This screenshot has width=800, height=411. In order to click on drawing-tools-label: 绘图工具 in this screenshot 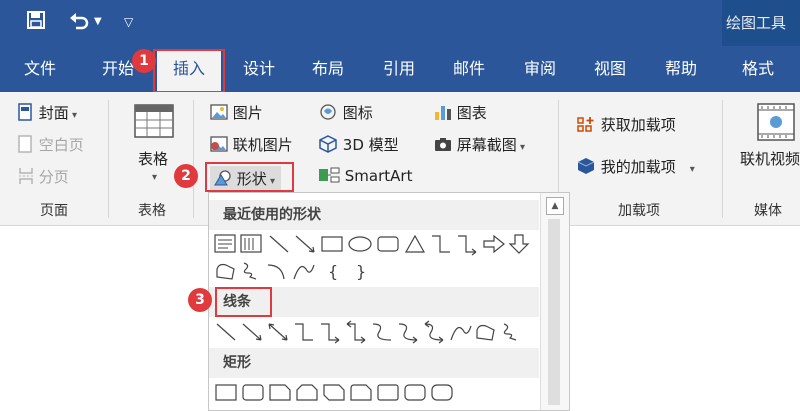, I will do `click(756, 23)`.